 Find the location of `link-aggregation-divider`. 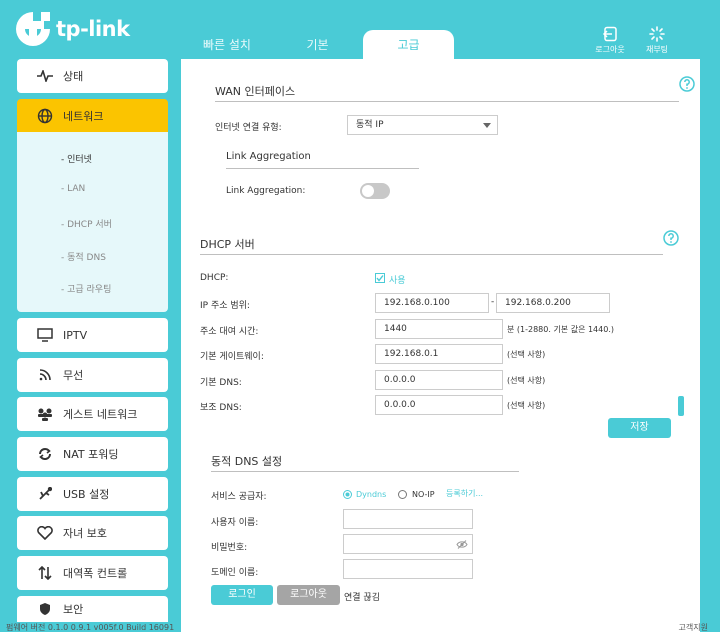

link-aggregation-divider is located at coordinates (322, 168).